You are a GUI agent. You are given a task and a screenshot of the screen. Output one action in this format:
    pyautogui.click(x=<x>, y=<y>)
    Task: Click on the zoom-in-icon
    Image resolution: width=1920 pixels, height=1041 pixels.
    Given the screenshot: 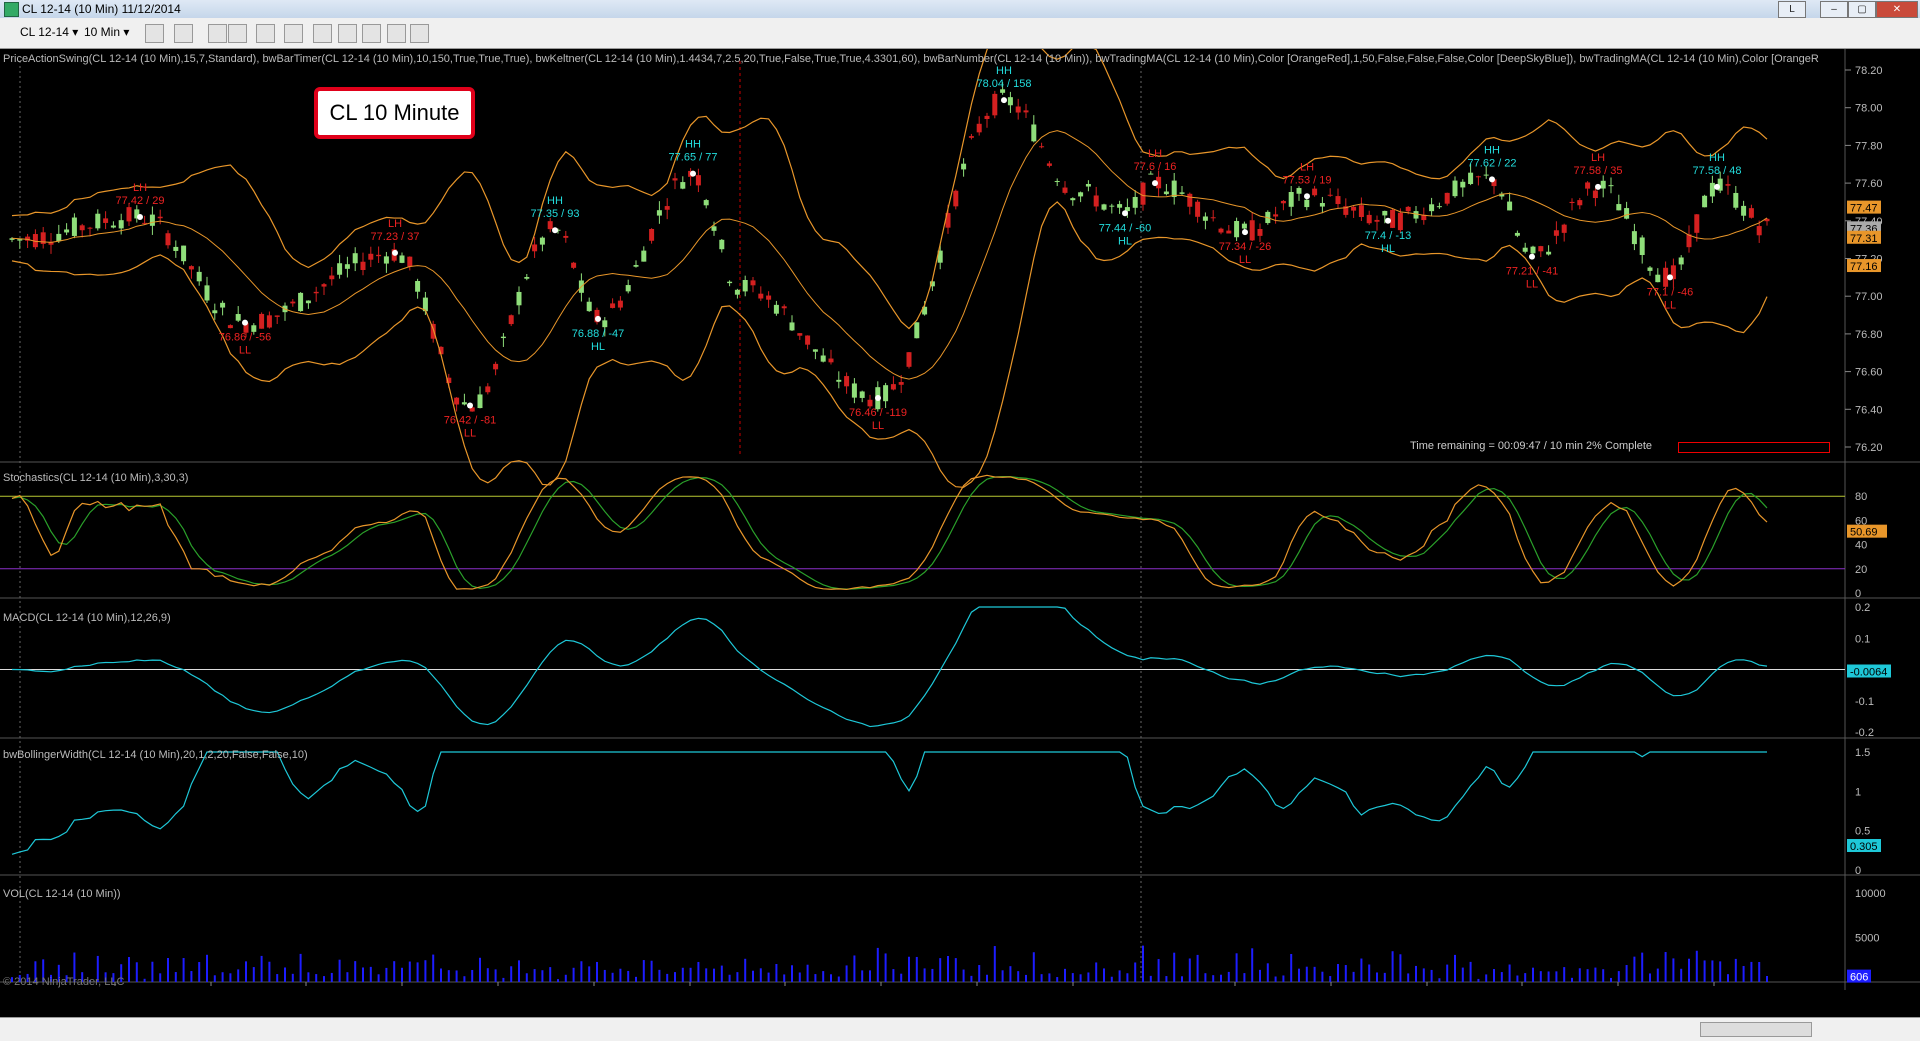 What is the action you would take?
    pyautogui.click(x=217, y=33)
    